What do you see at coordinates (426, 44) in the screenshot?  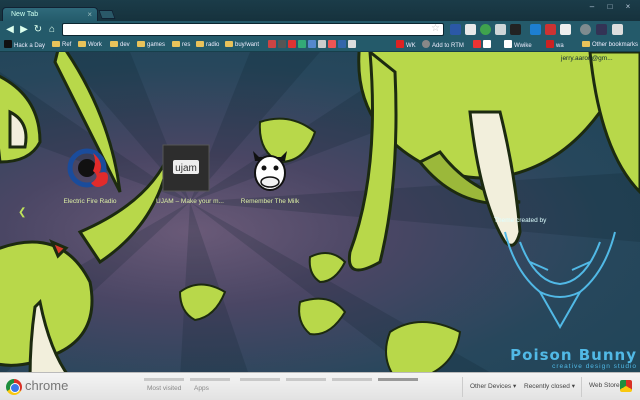 I see `rtm-icon` at bounding box center [426, 44].